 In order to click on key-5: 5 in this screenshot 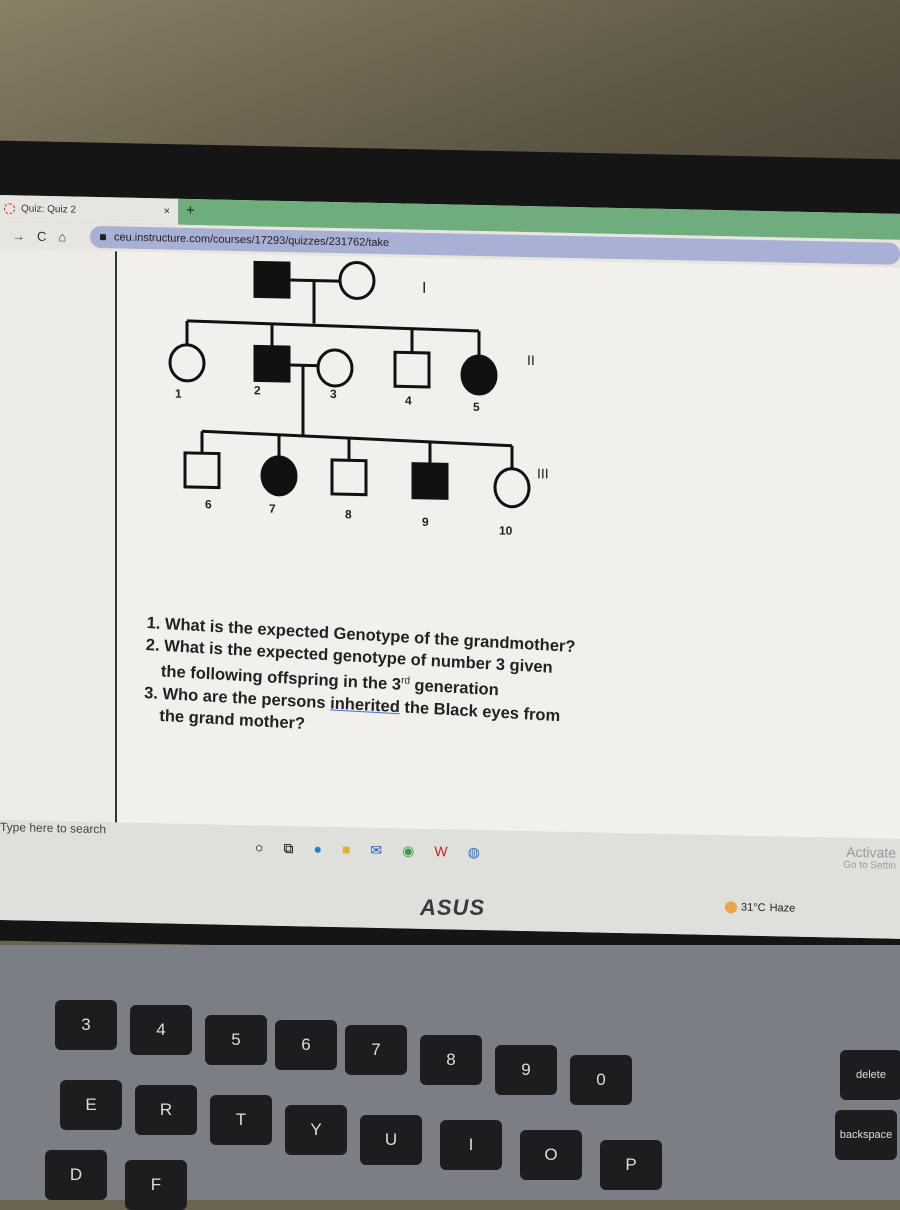, I will do `click(236, 1040)`.